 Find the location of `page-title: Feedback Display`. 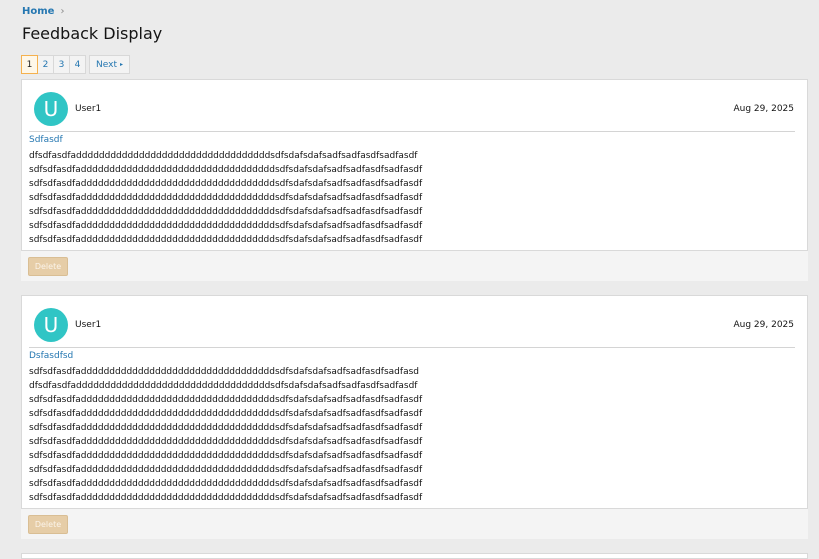

page-title: Feedback Display is located at coordinates (92, 33).